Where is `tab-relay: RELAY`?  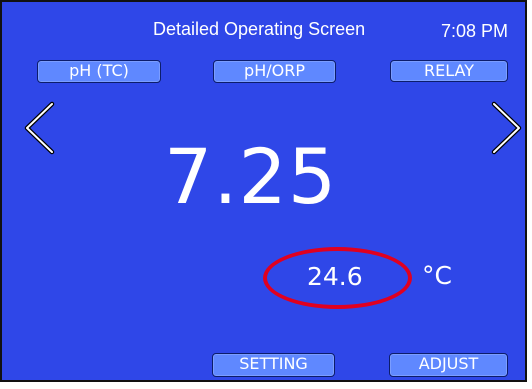
tab-relay: RELAY is located at coordinates (449, 71).